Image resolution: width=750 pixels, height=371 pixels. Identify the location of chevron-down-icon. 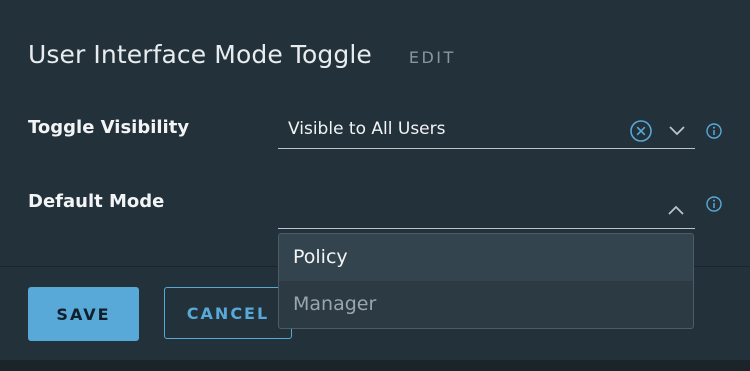
(677, 130).